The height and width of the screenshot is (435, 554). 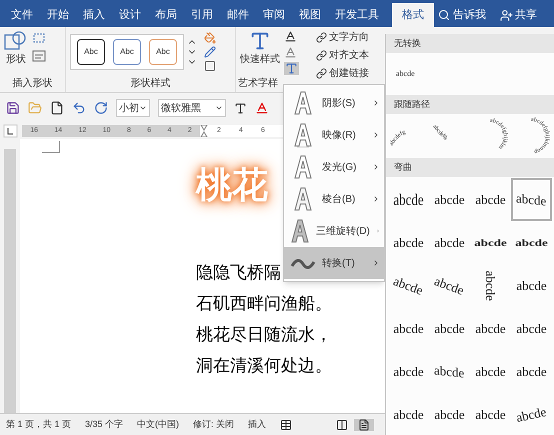 What do you see at coordinates (286, 424) in the screenshot?
I see `macro-icon` at bounding box center [286, 424].